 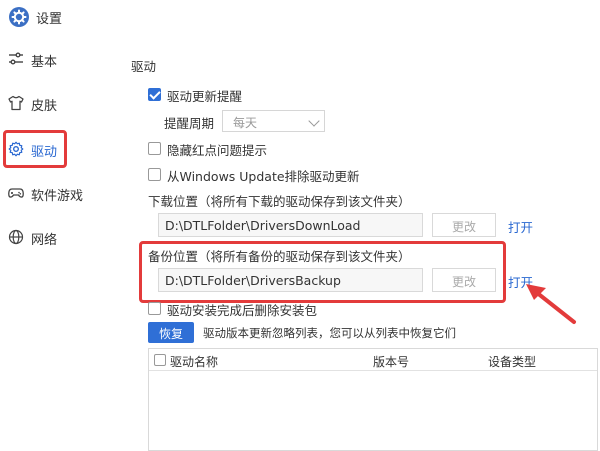 What do you see at coordinates (217, 150) in the screenshot?
I see `hide-red-dot-label: 隐藏红点问题提示` at bounding box center [217, 150].